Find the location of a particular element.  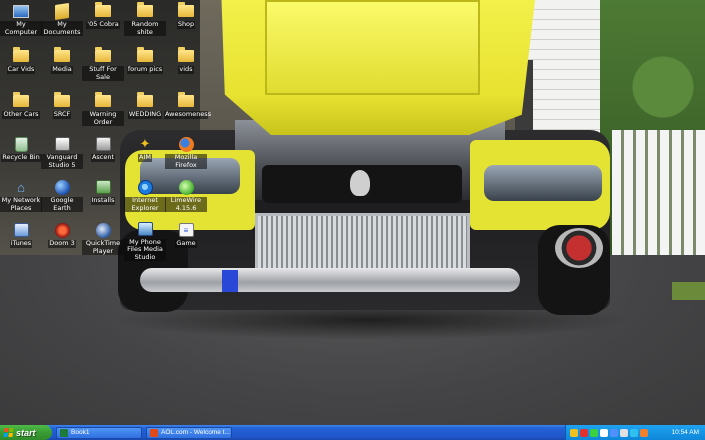

desktop-icon-awesomeness: Awesomeness is located at coordinates (188, 111).